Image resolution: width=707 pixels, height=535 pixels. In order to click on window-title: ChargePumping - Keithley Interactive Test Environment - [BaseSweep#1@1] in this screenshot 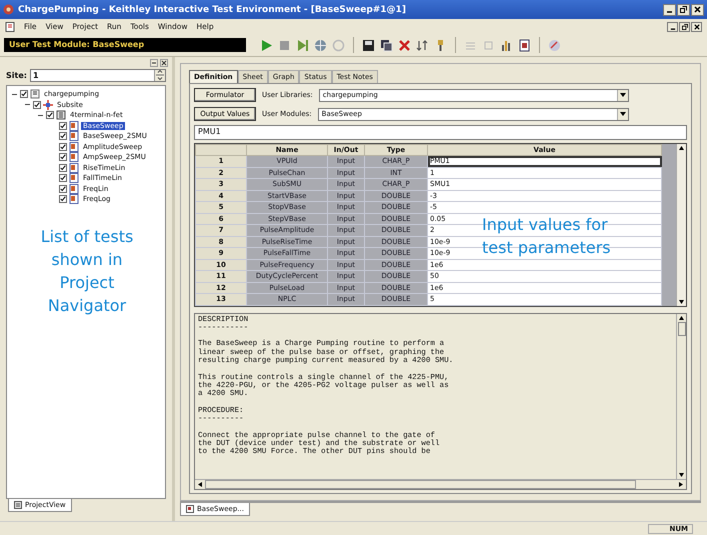, I will do `click(212, 9)`.